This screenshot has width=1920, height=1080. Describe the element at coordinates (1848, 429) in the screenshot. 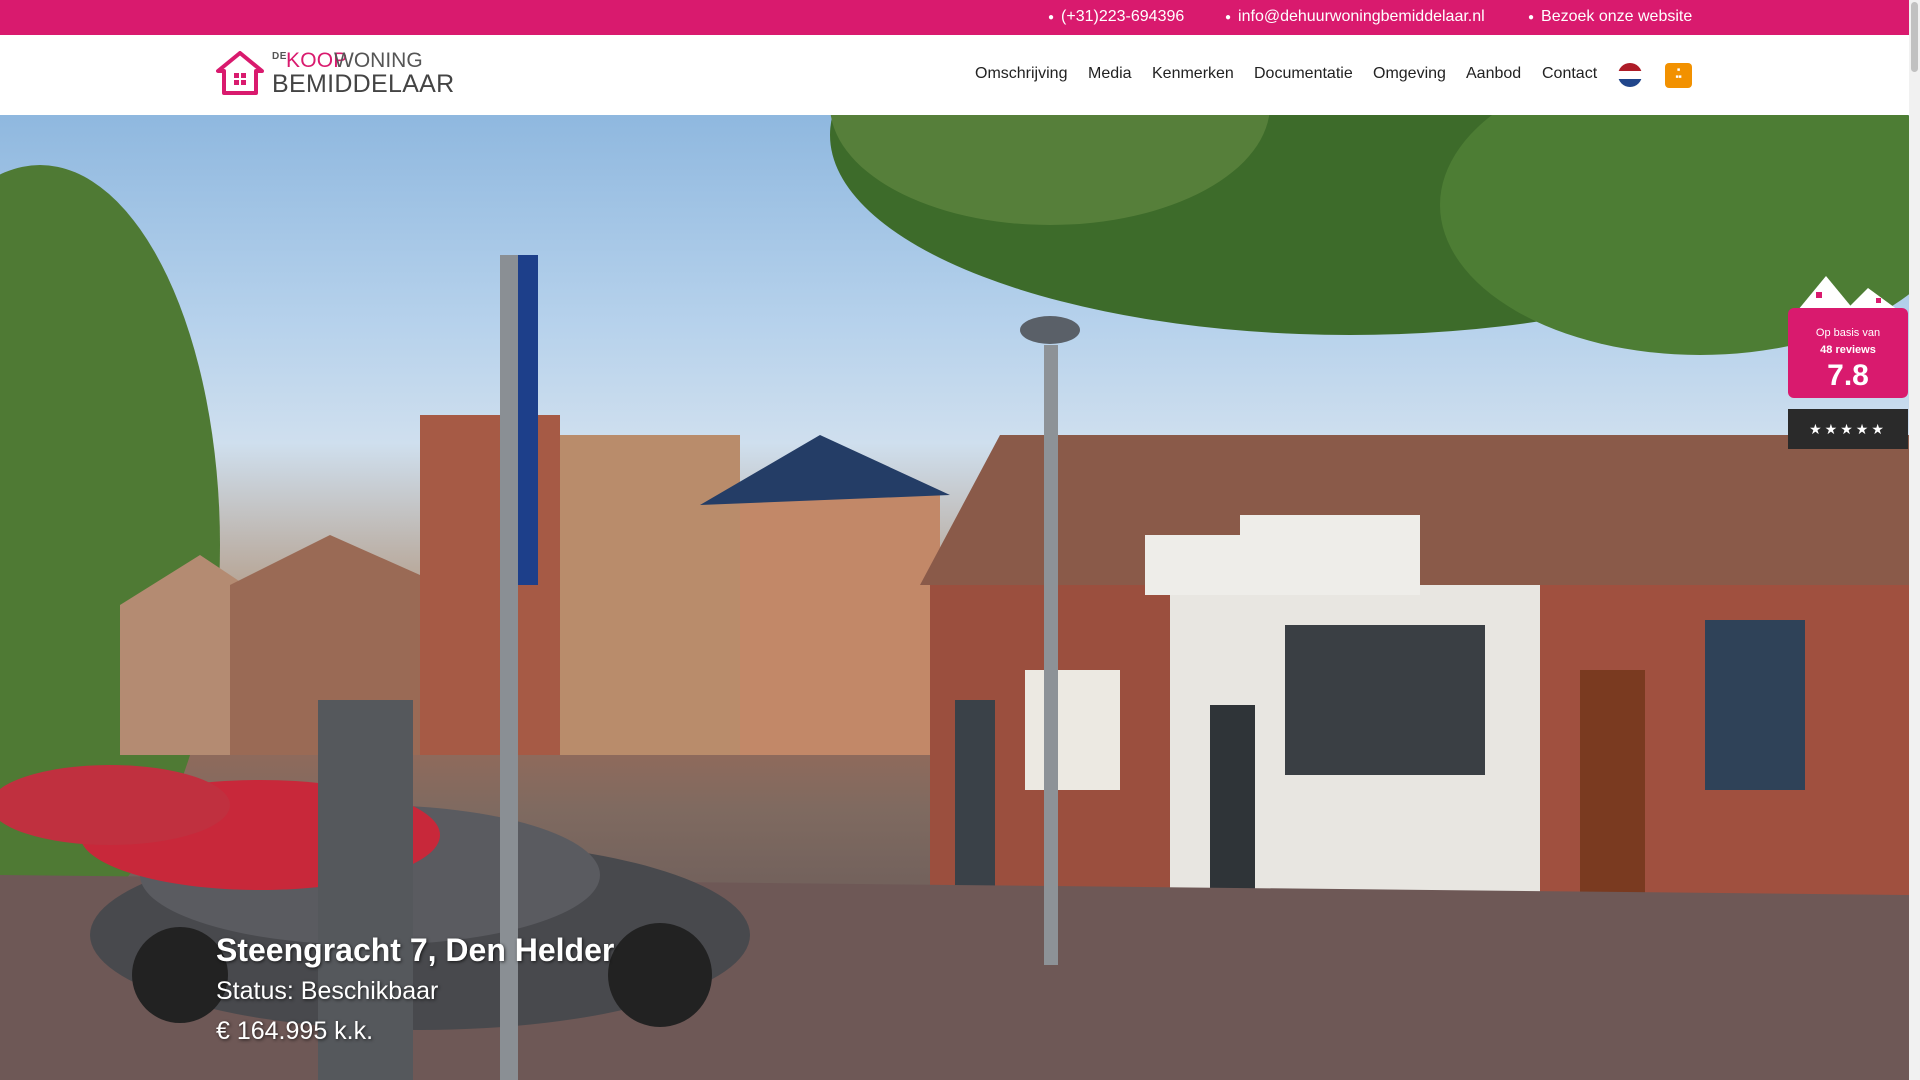

I see `review-stars: ★★★★★` at that location.